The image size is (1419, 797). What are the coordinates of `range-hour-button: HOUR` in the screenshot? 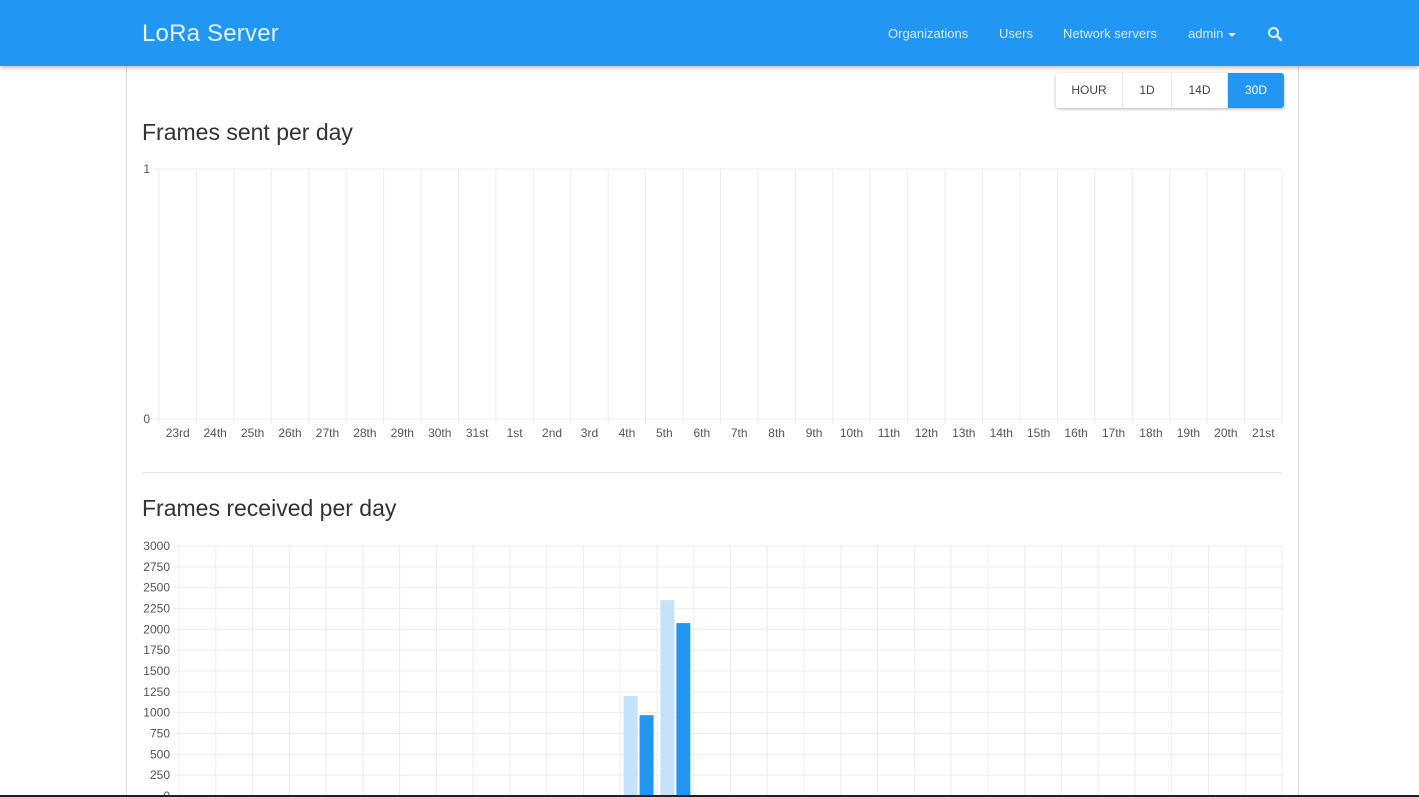 It's located at (1089, 90).